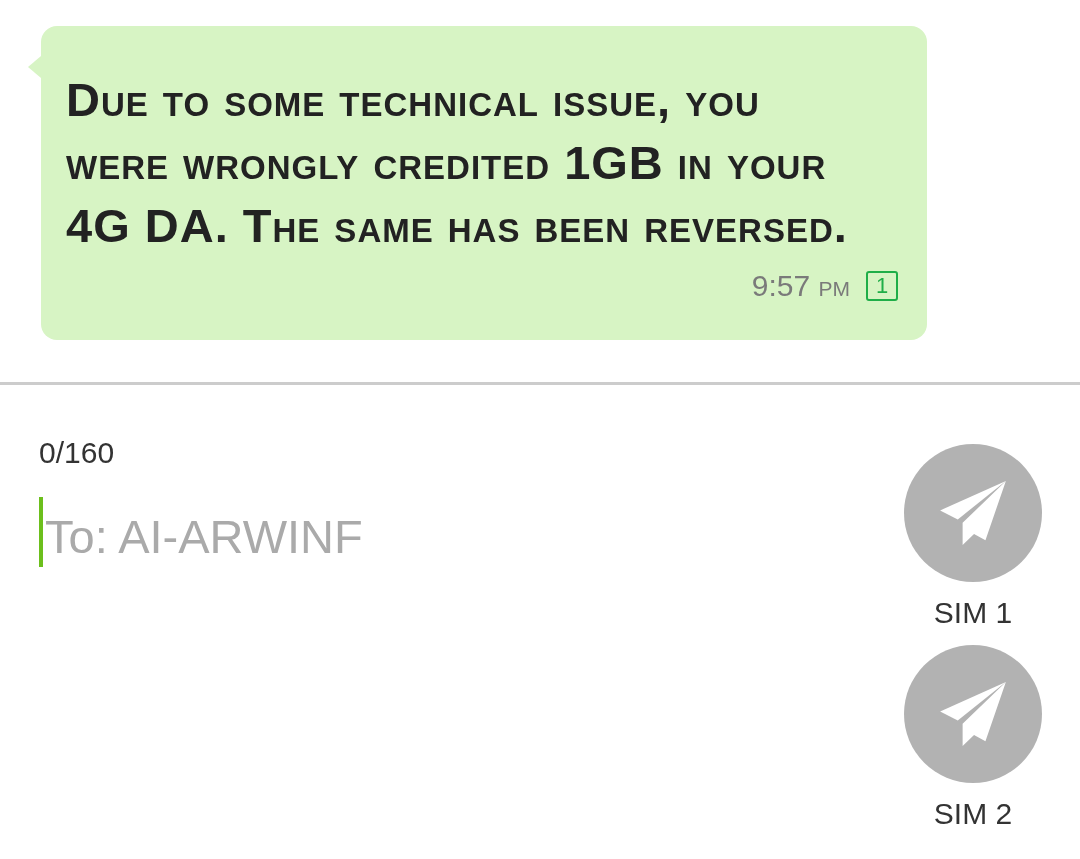  Describe the element at coordinates (800, 286) in the screenshot. I see `message-time: 9:57 pm` at that location.